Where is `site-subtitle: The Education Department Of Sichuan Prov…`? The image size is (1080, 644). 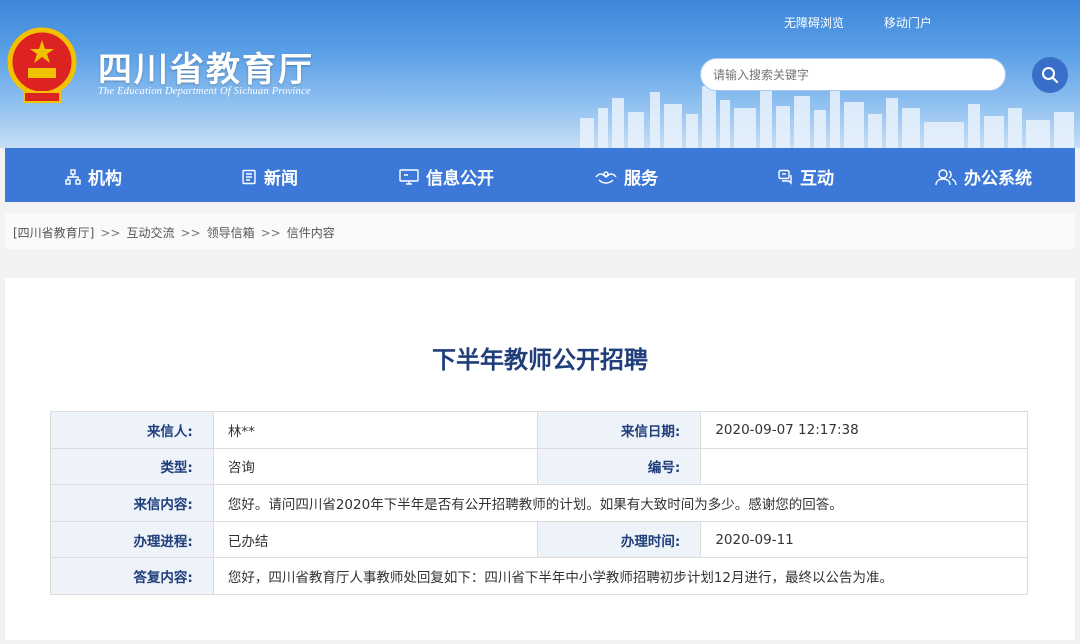
site-subtitle: The Education Department Of Sichuan Prov… is located at coordinates (204, 91).